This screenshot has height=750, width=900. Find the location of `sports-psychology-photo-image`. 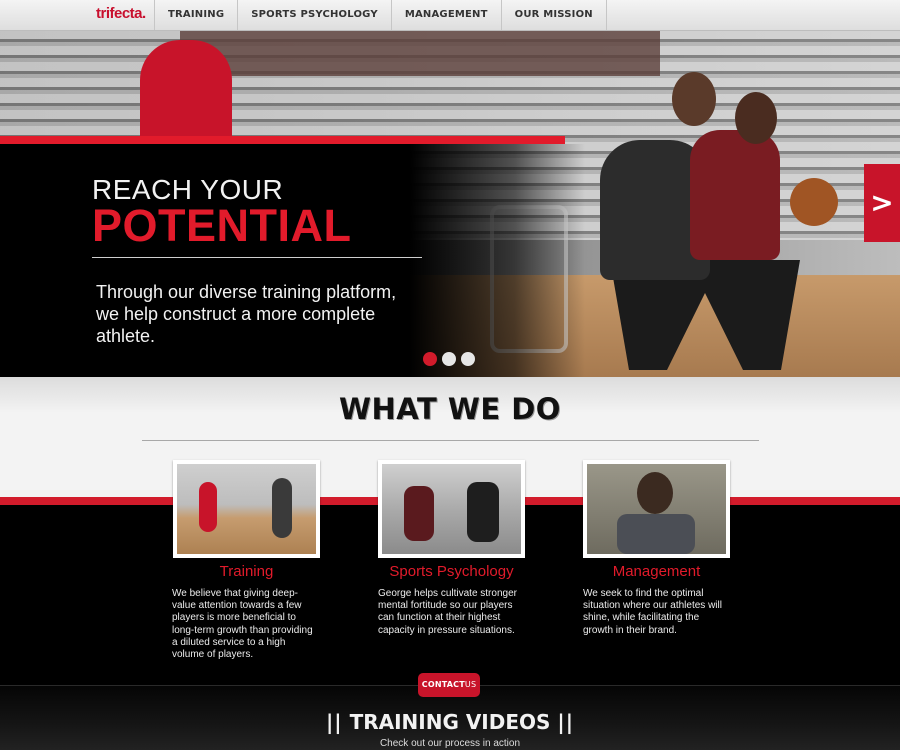

sports-psychology-photo-image is located at coordinates (451, 509).